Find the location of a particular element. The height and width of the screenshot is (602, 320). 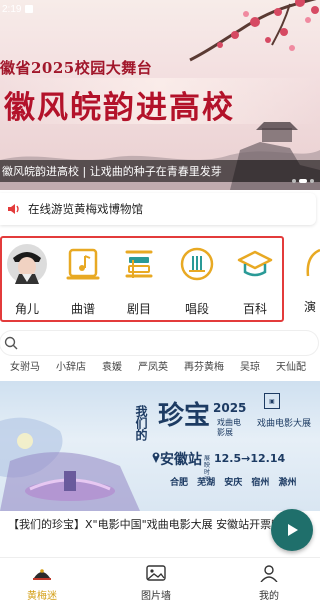

poster-cities: 合肥 芜湖 安庆 宿州 滁州 is located at coordinates (233, 483).